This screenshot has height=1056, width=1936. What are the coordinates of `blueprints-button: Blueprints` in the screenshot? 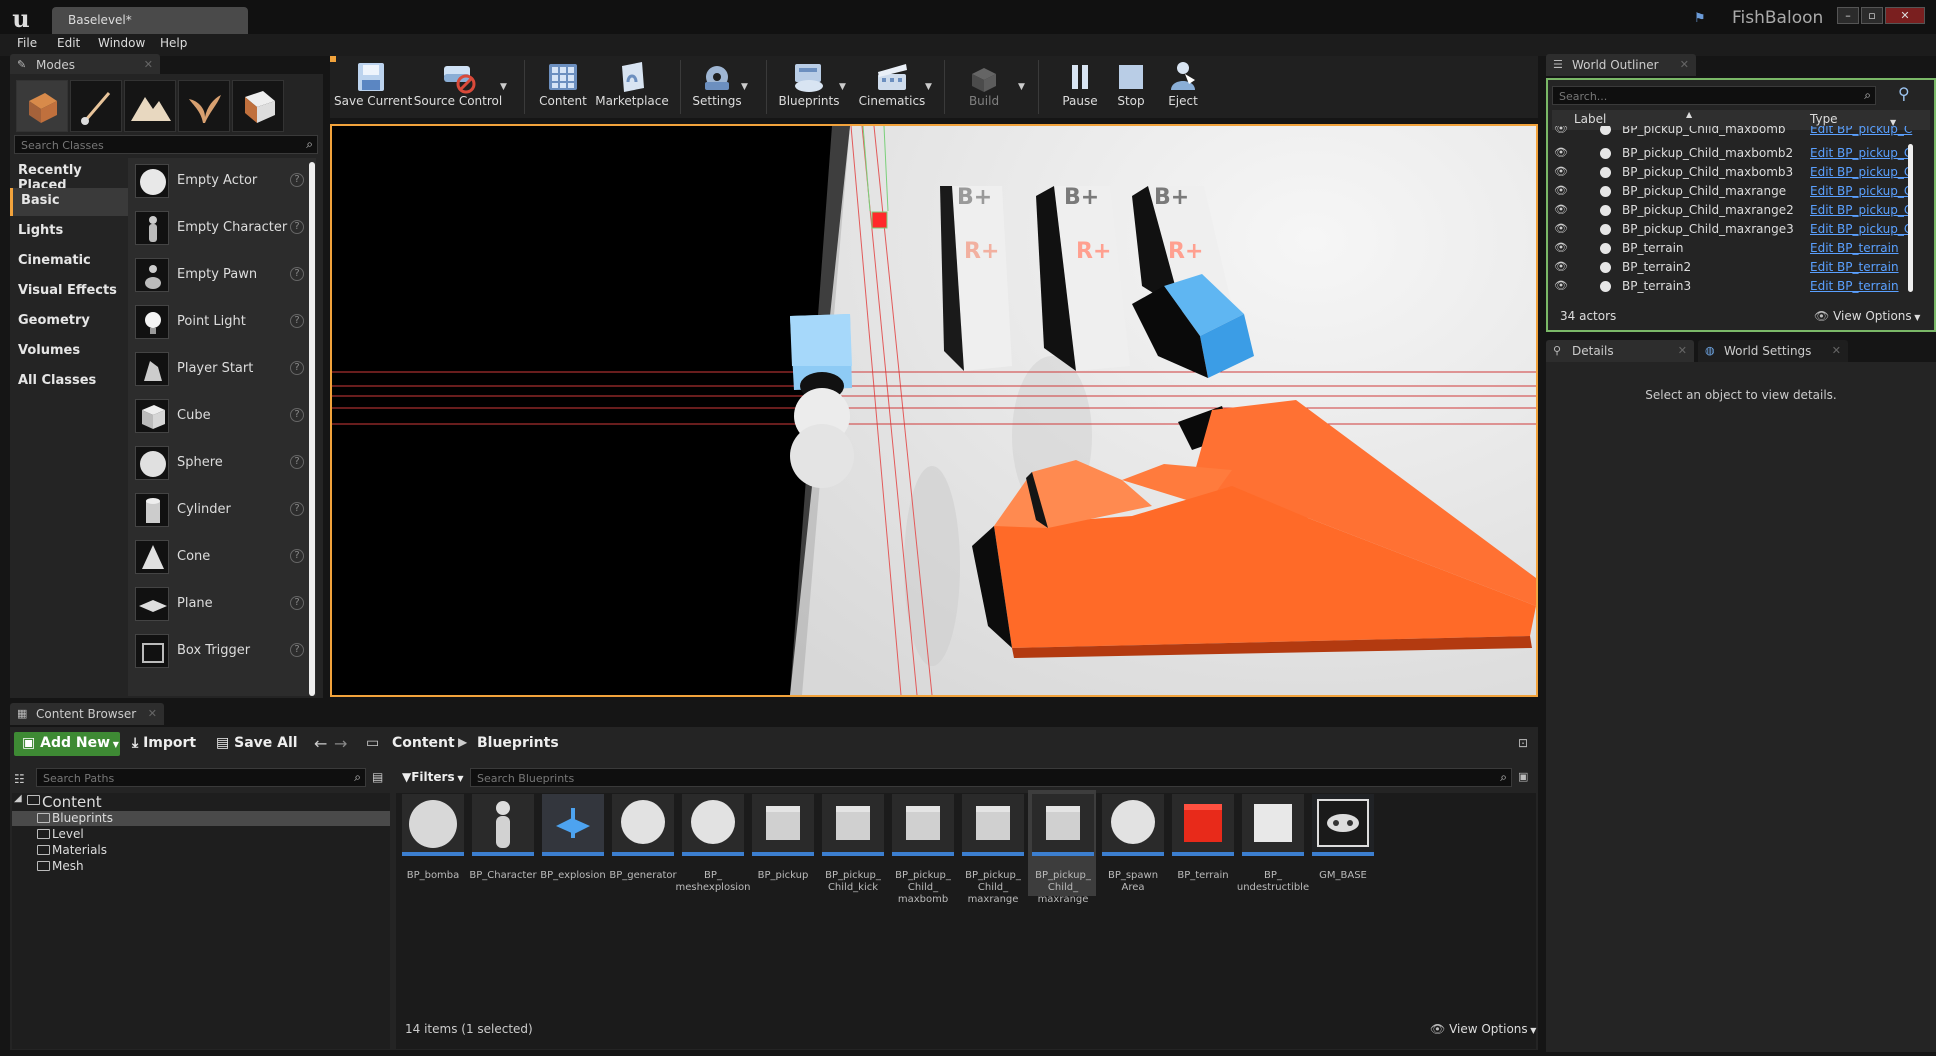 It's located at (809, 87).